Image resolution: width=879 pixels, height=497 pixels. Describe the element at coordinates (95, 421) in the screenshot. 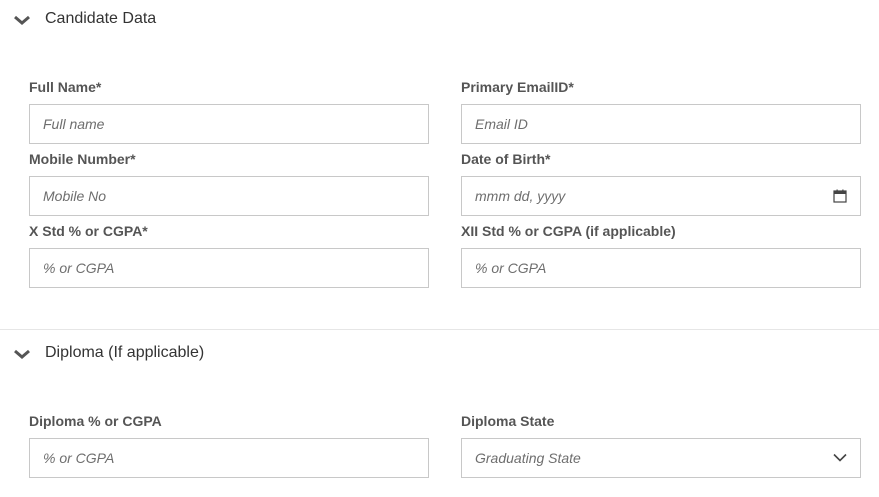

I see `diploma-score-label: Diploma % or CGPA` at that location.